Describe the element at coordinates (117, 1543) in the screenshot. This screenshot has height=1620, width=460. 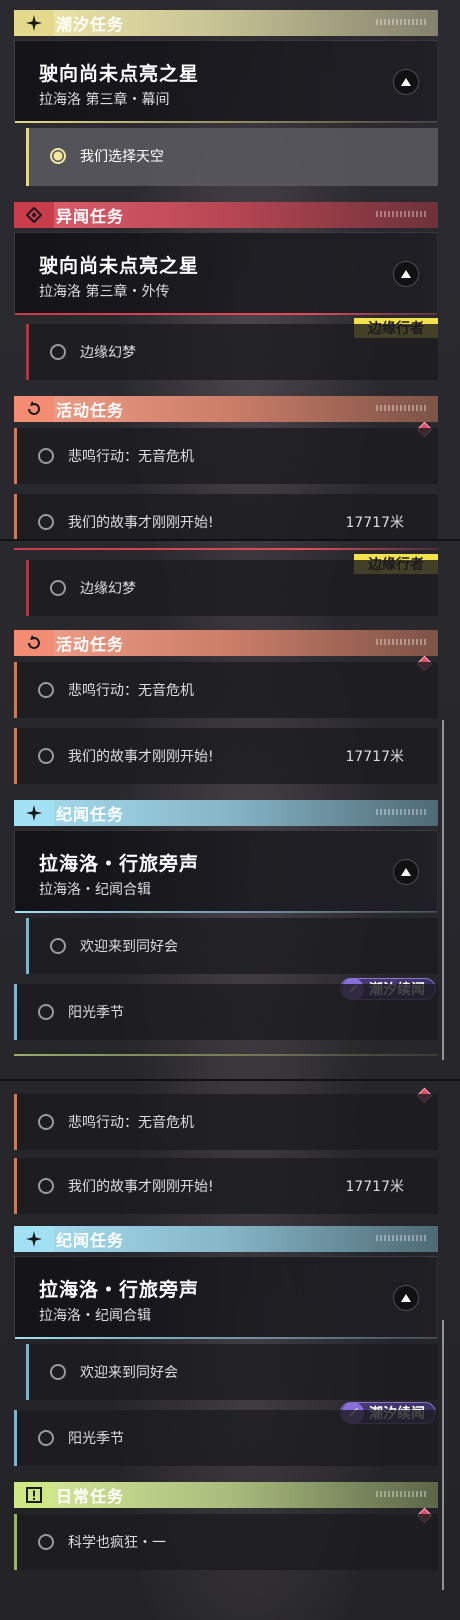
I see `objective-label: 科学也疯狂・一` at that location.